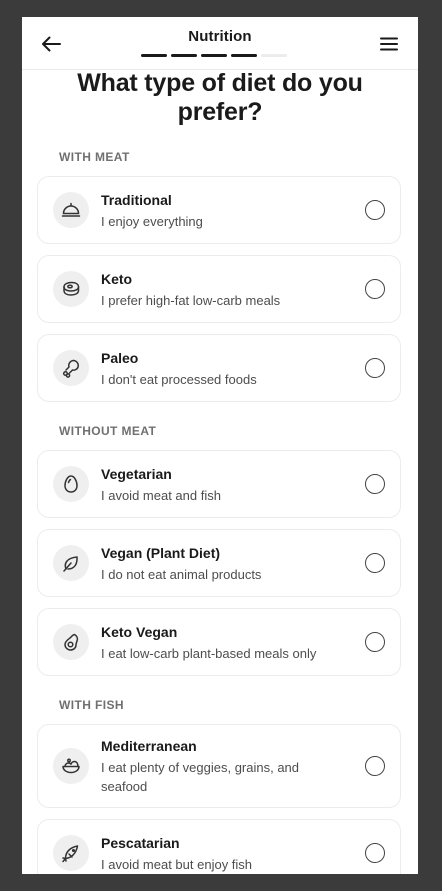  What do you see at coordinates (220, 36) in the screenshot?
I see `header-title: Nutrition` at bounding box center [220, 36].